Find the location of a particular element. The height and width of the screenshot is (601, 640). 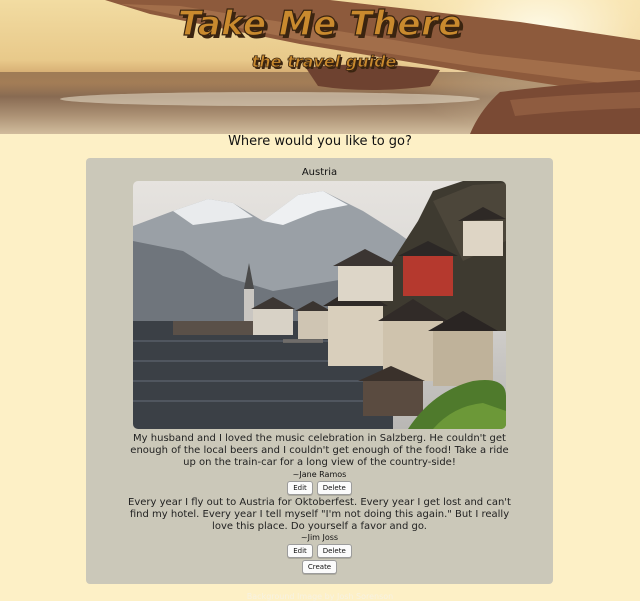

site-title: Take Me There is located at coordinates (319, 23).